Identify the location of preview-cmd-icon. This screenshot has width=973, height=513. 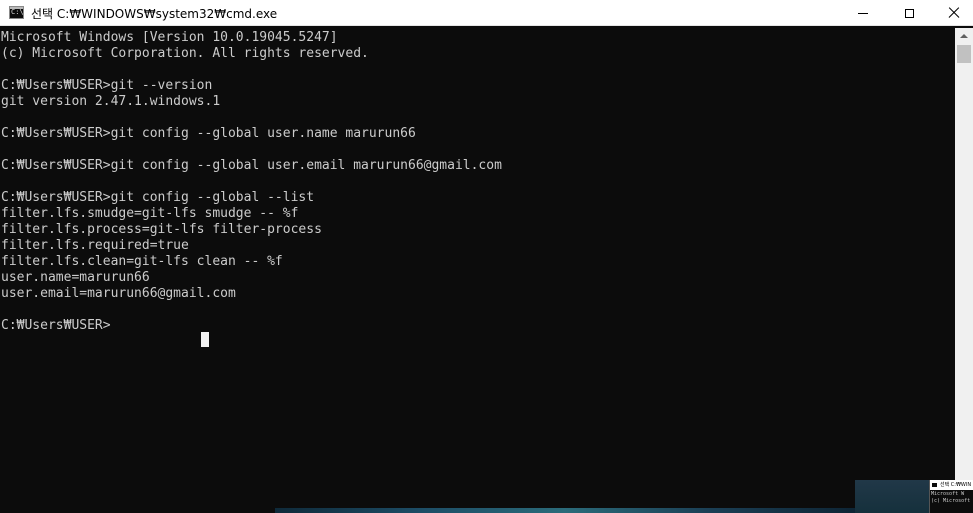
(934, 485).